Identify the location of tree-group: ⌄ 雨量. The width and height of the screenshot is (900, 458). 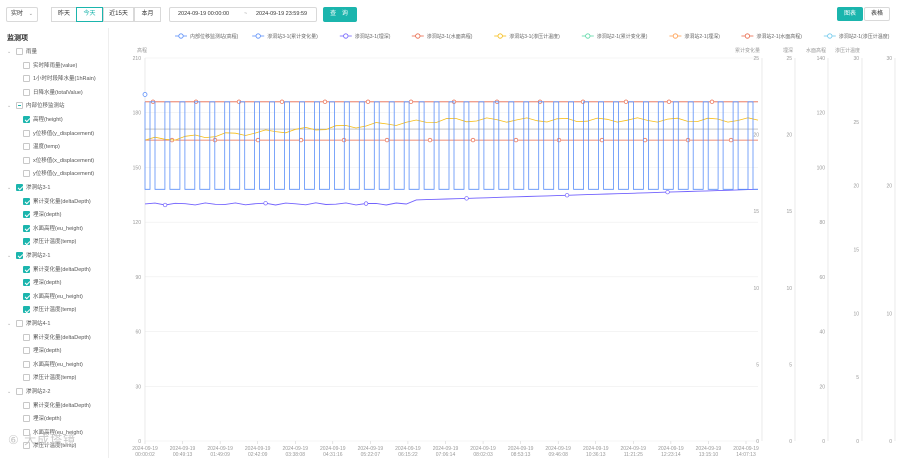
(57, 52).